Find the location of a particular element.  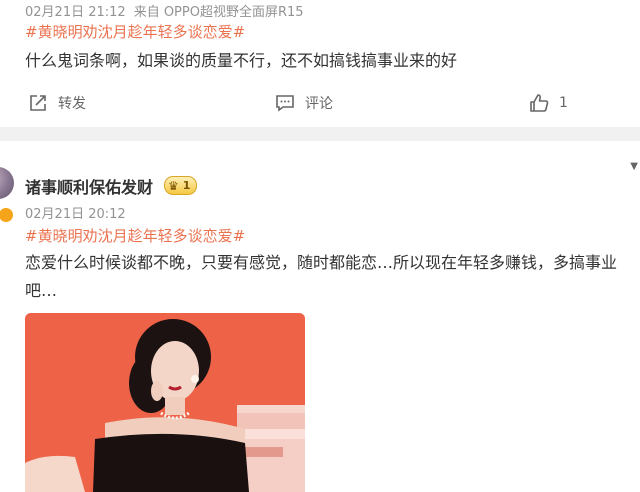

like-icon is located at coordinates (539, 103).